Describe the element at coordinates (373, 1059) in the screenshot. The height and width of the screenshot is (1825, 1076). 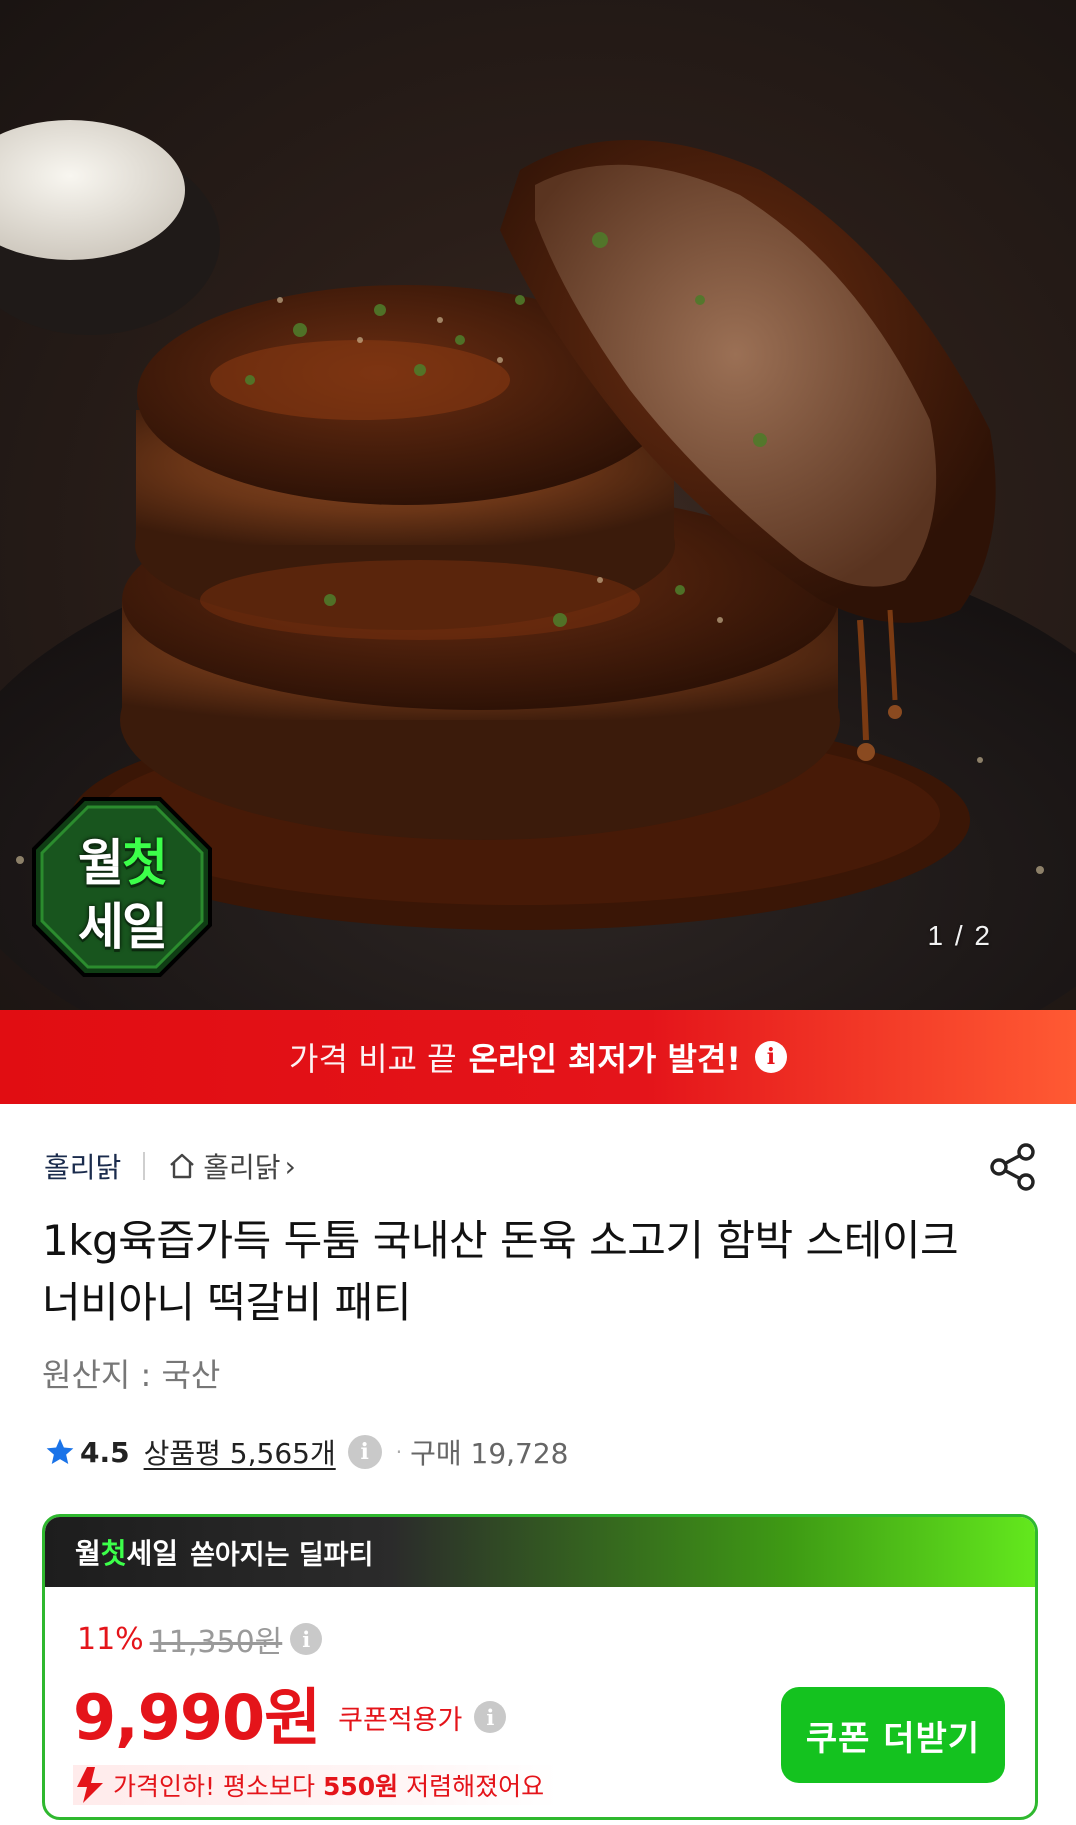
I see `banner-text-light: 가격 비교 끝` at that location.